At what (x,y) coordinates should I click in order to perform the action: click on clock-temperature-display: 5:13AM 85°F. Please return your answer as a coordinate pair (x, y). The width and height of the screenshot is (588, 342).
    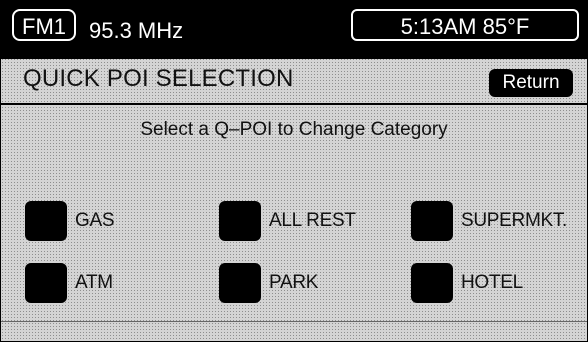
    Looking at the image, I should click on (465, 25).